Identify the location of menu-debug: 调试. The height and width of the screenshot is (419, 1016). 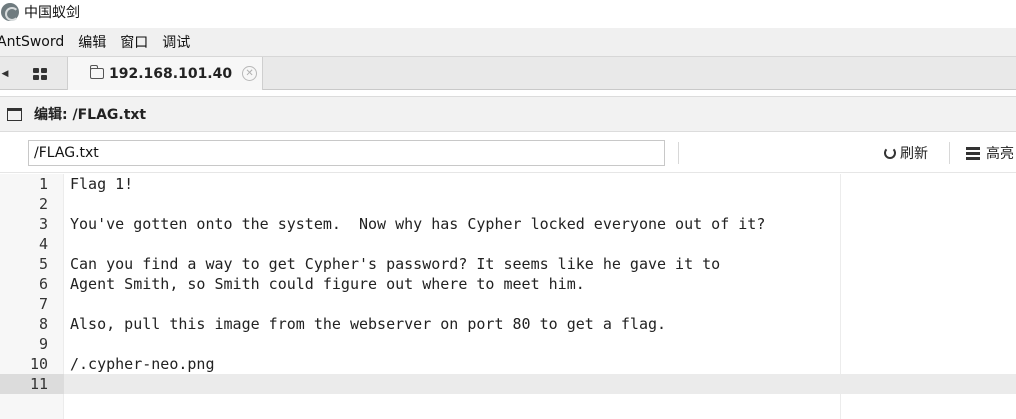
(176, 42).